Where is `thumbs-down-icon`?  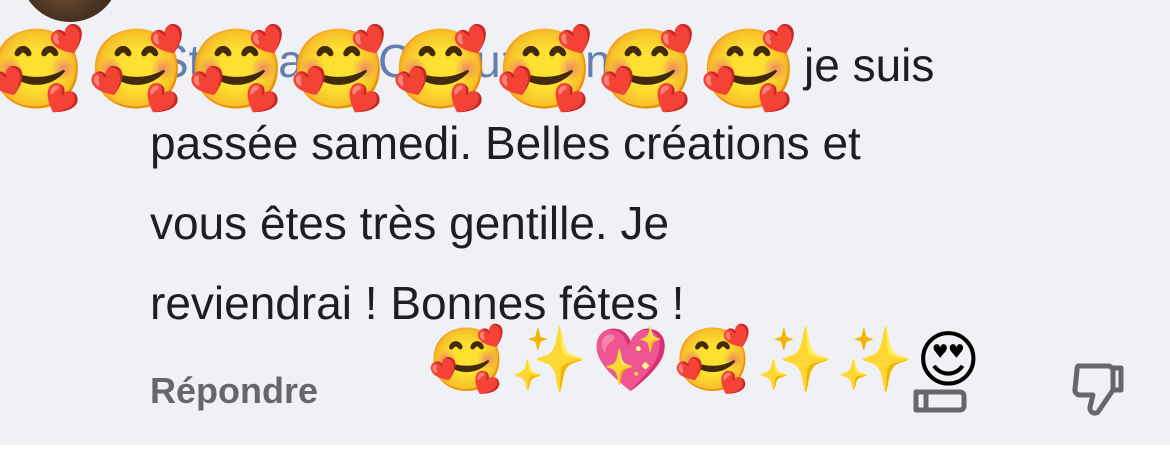 thumbs-down-icon is located at coordinates (1097, 389).